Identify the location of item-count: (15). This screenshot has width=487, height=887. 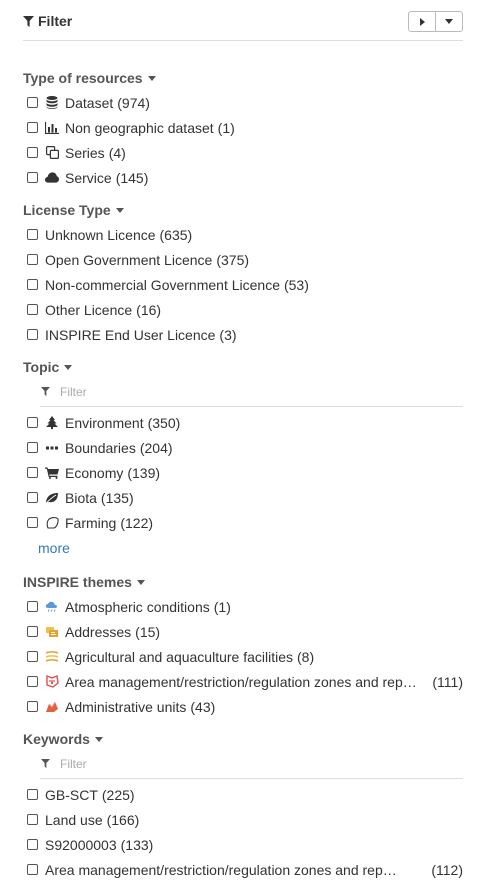
(148, 631).